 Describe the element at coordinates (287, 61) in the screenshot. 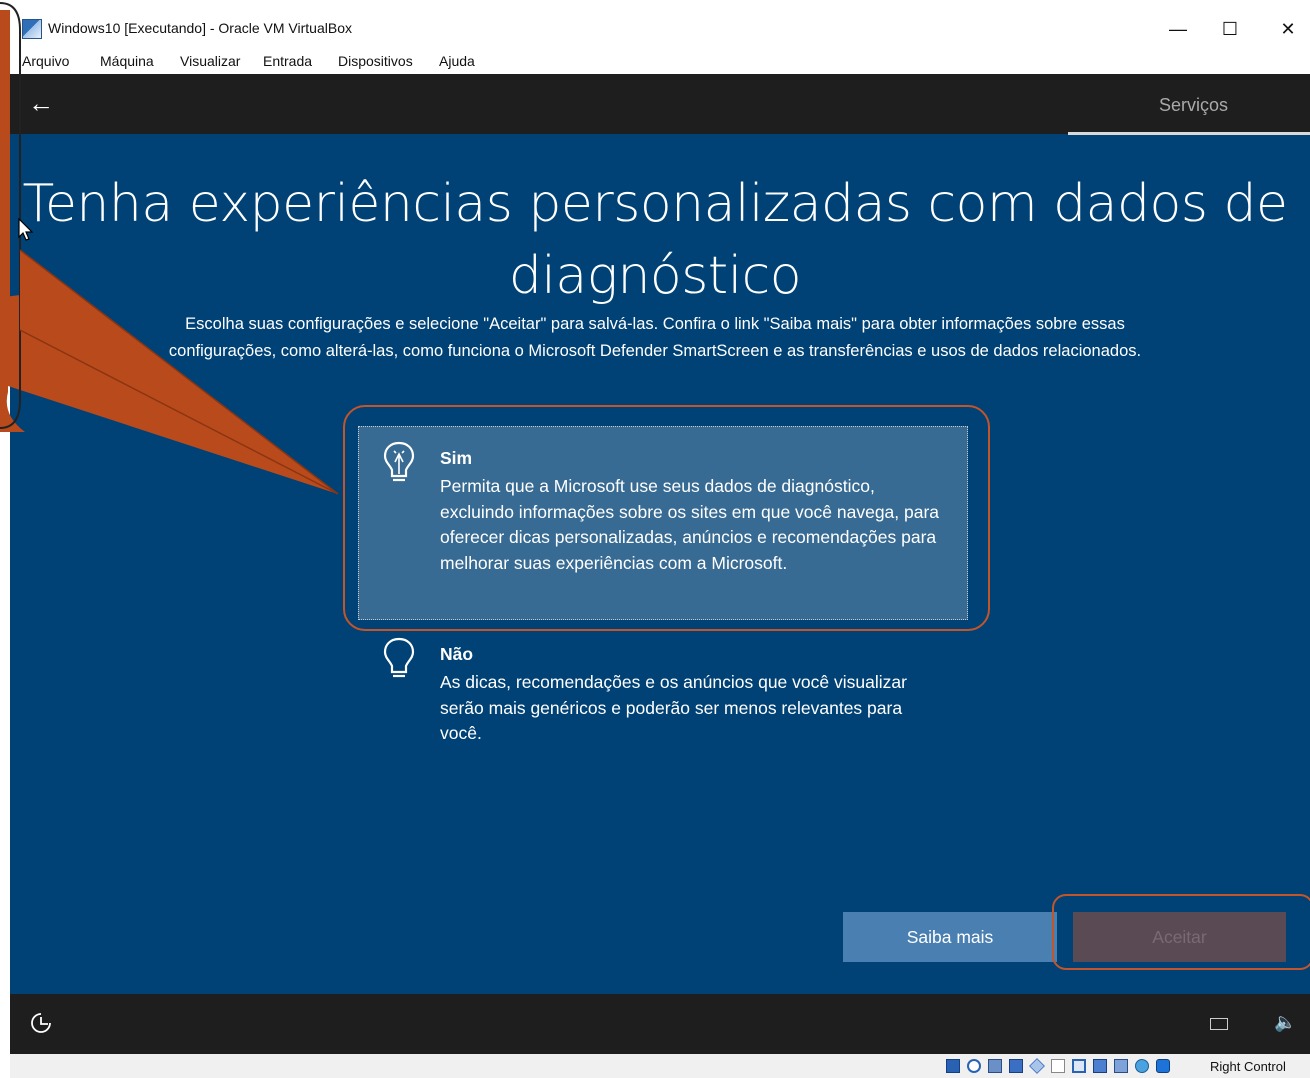

I see `menu-entrada: Entrada` at that location.